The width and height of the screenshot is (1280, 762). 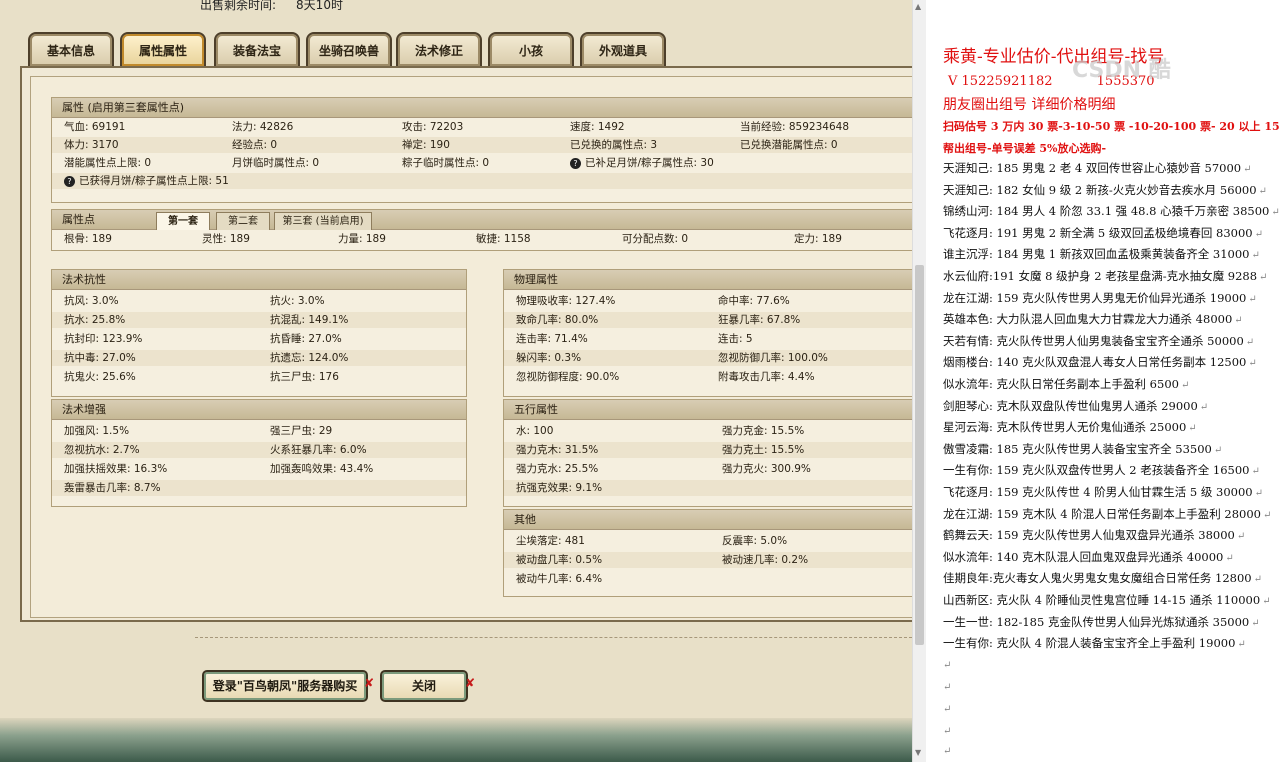 What do you see at coordinates (71, 49) in the screenshot?
I see `tab-basic-info: 基本信息` at bounding box center [71, 49].